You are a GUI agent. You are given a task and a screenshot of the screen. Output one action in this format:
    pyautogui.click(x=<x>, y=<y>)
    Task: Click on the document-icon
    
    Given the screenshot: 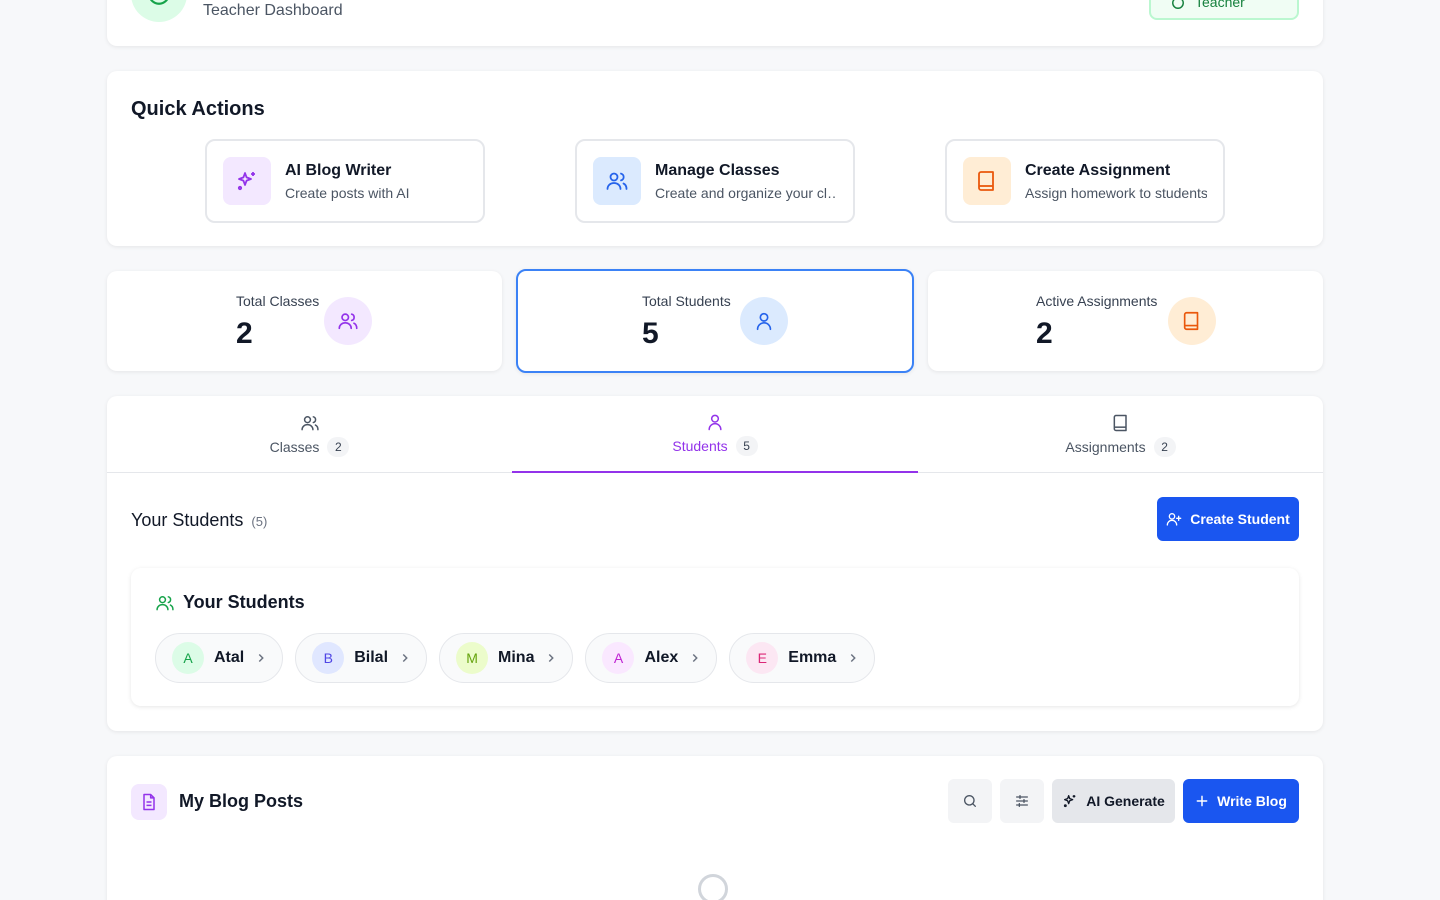 What is the action you would take?
    pyautogui.click(x=149, y=802)
    